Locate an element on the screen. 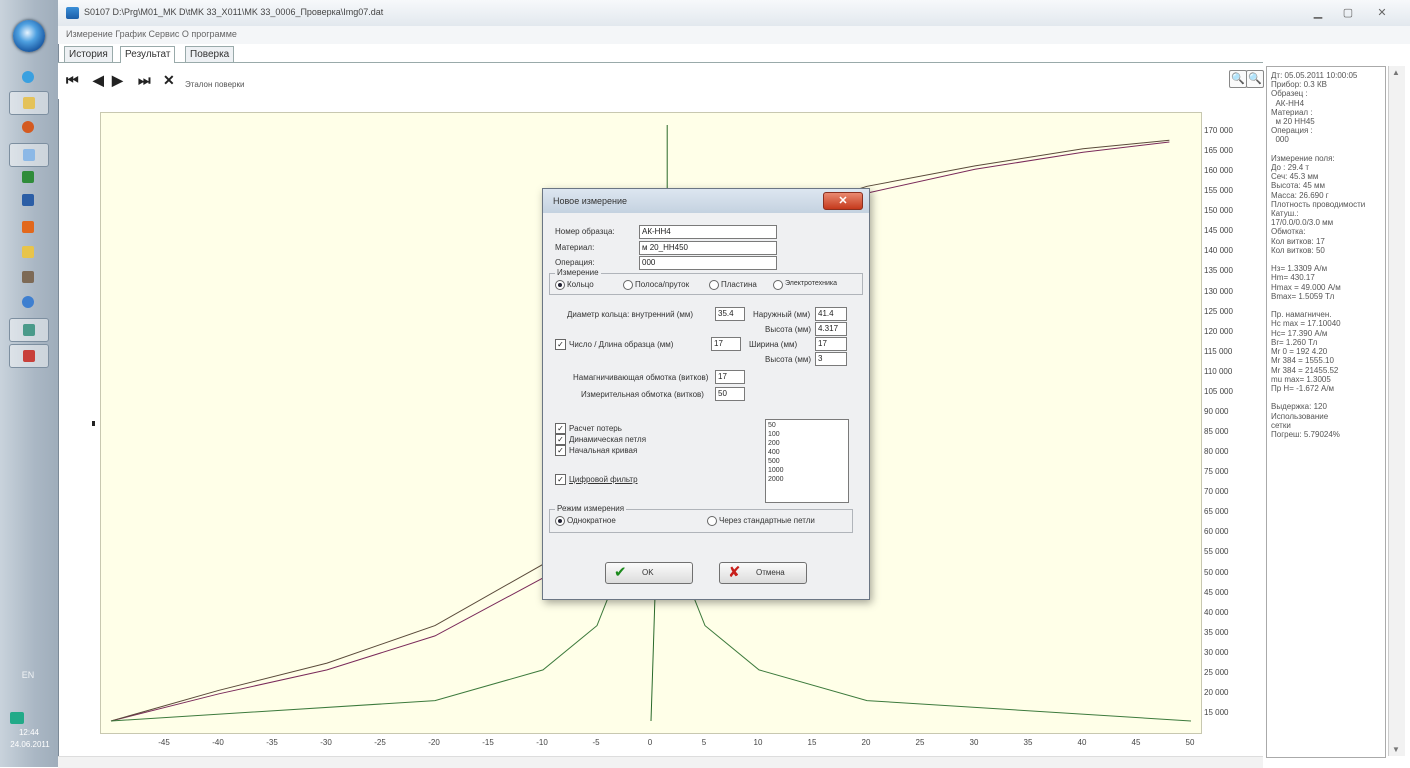  list-item: 1000 is located at coordinates (776, 470).